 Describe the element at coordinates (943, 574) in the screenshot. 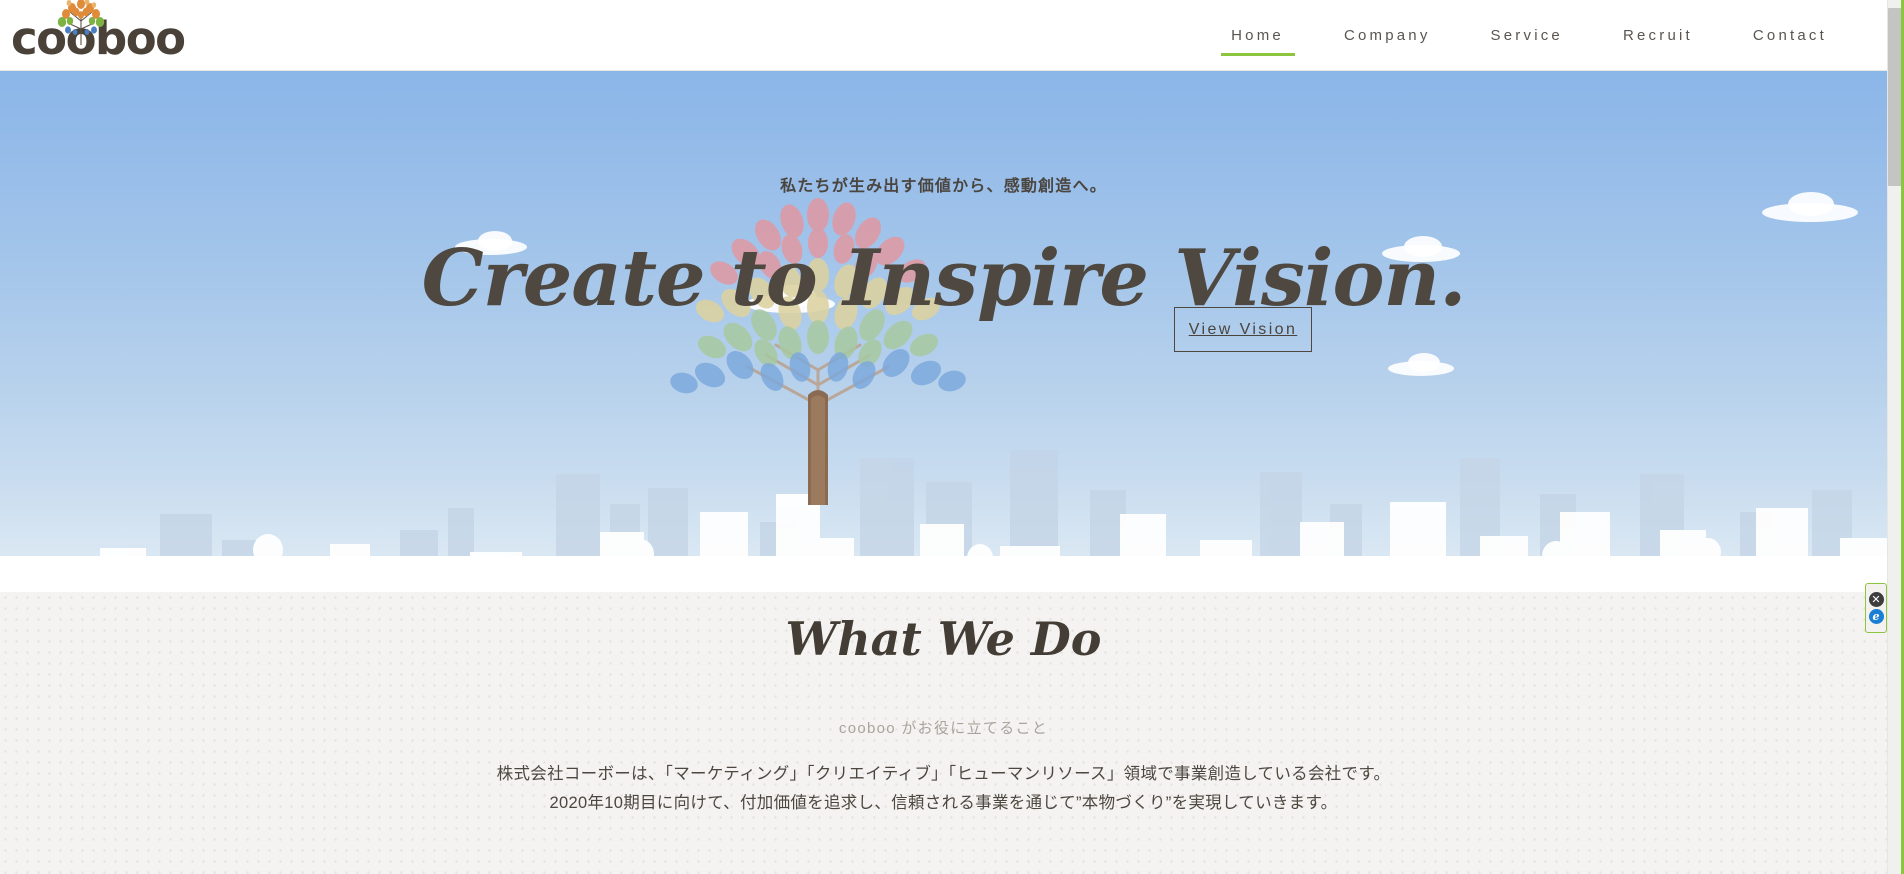

I see `ground-strip` at that location.